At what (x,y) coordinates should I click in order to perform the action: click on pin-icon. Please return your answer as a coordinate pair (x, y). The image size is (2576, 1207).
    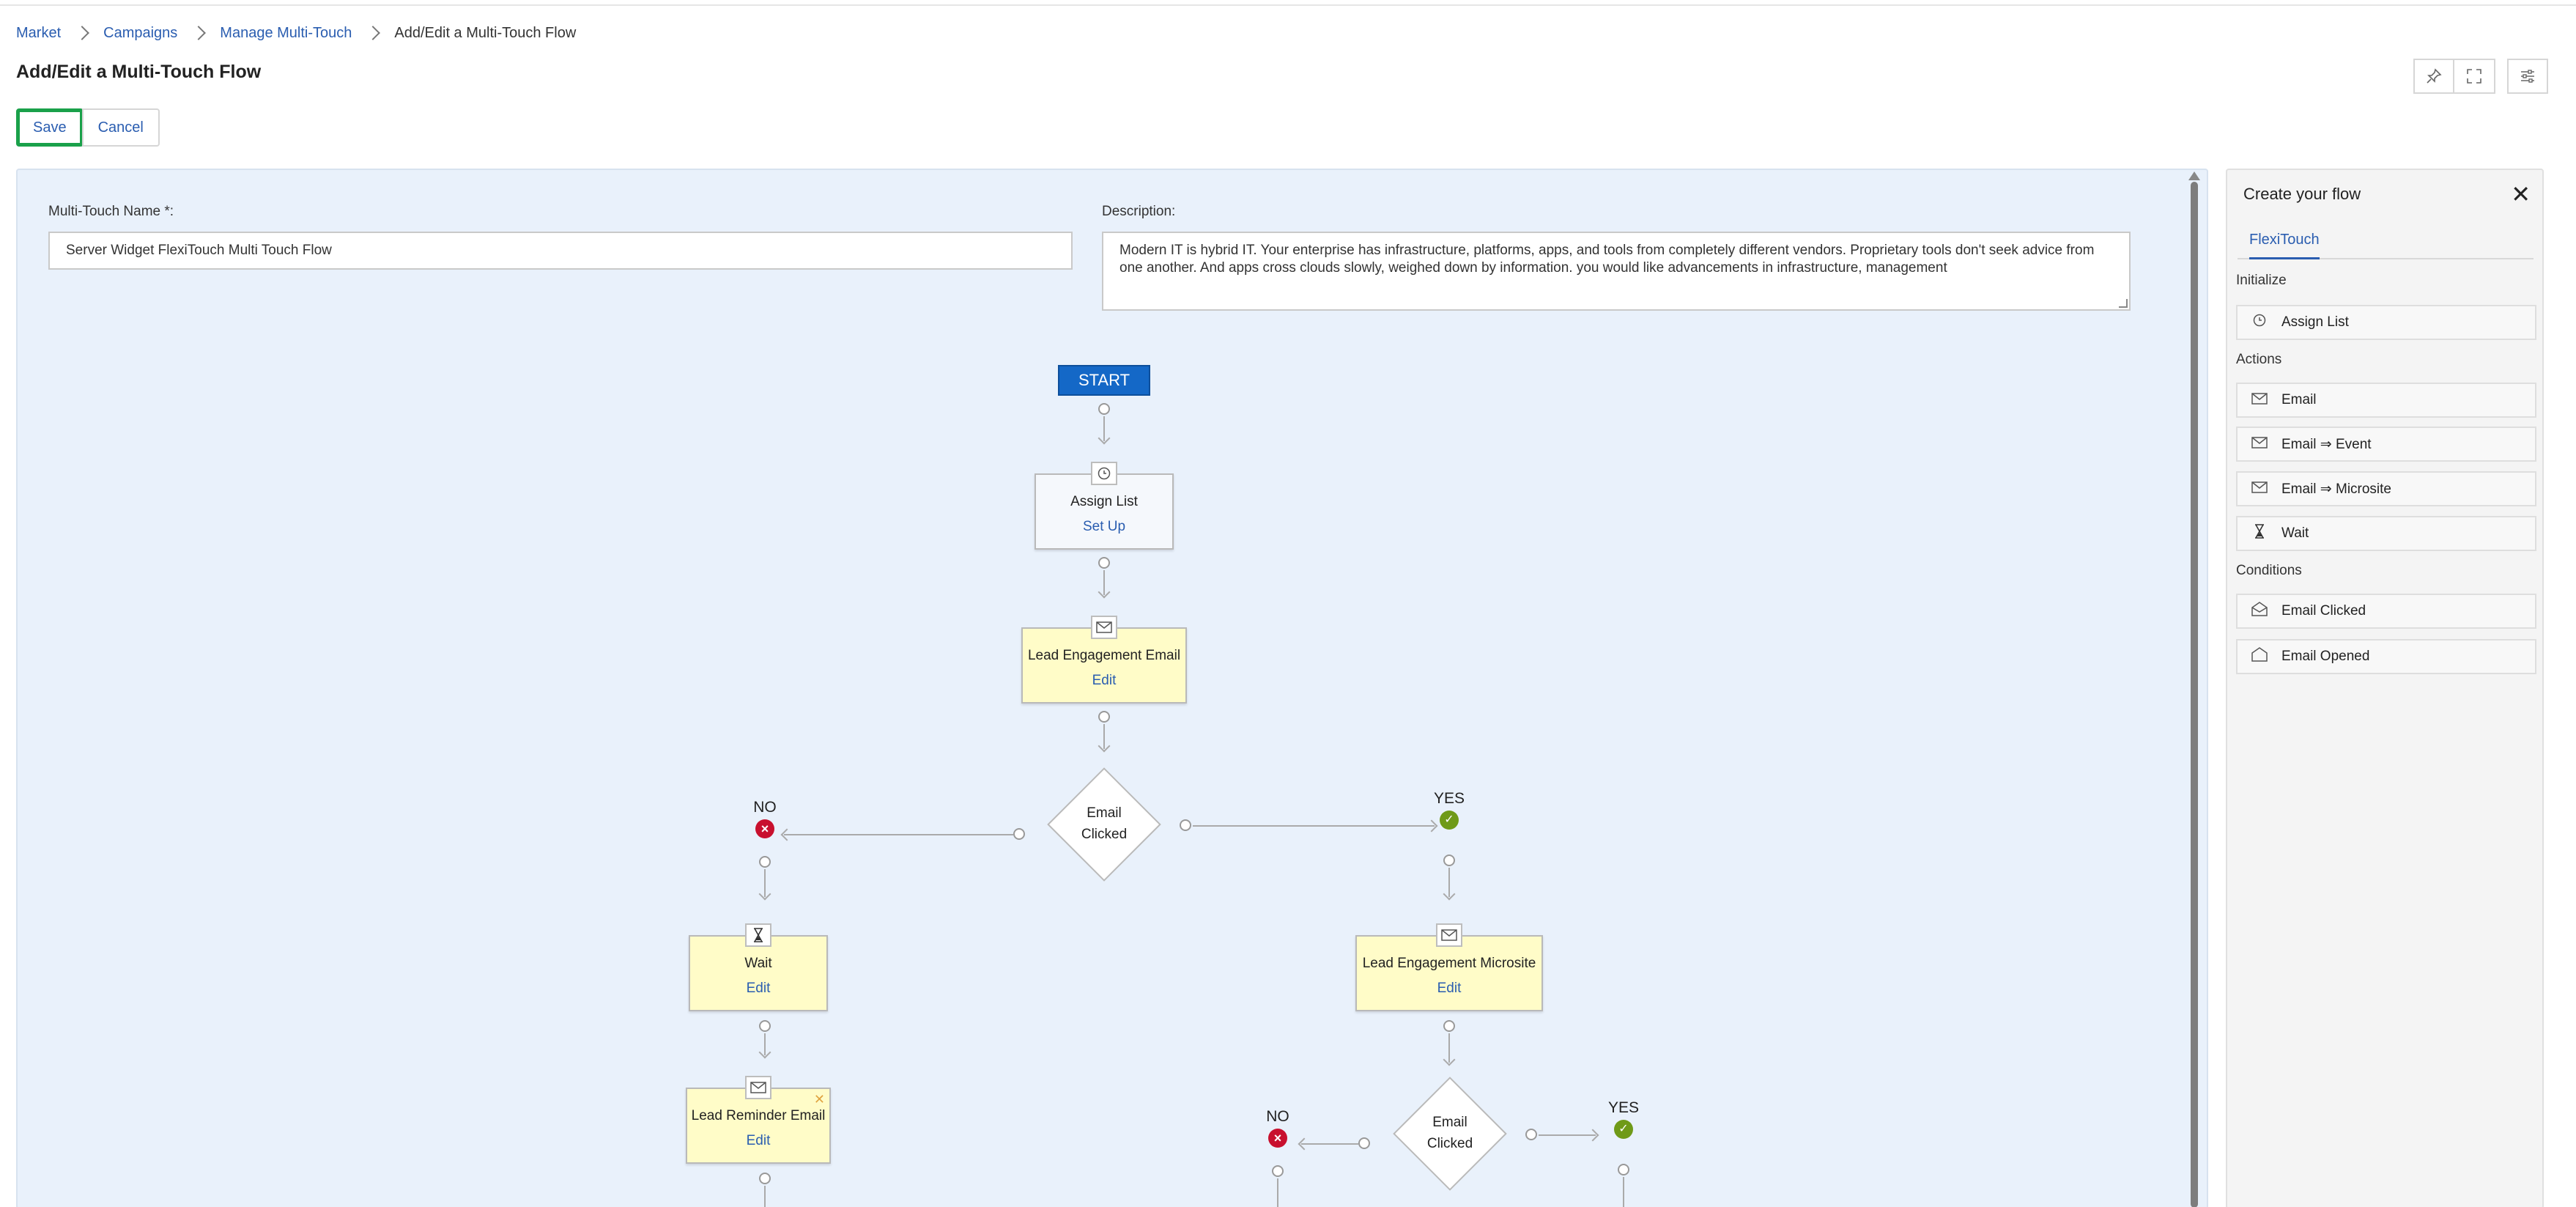
    Looking at the image, I should click on (2433, 76).